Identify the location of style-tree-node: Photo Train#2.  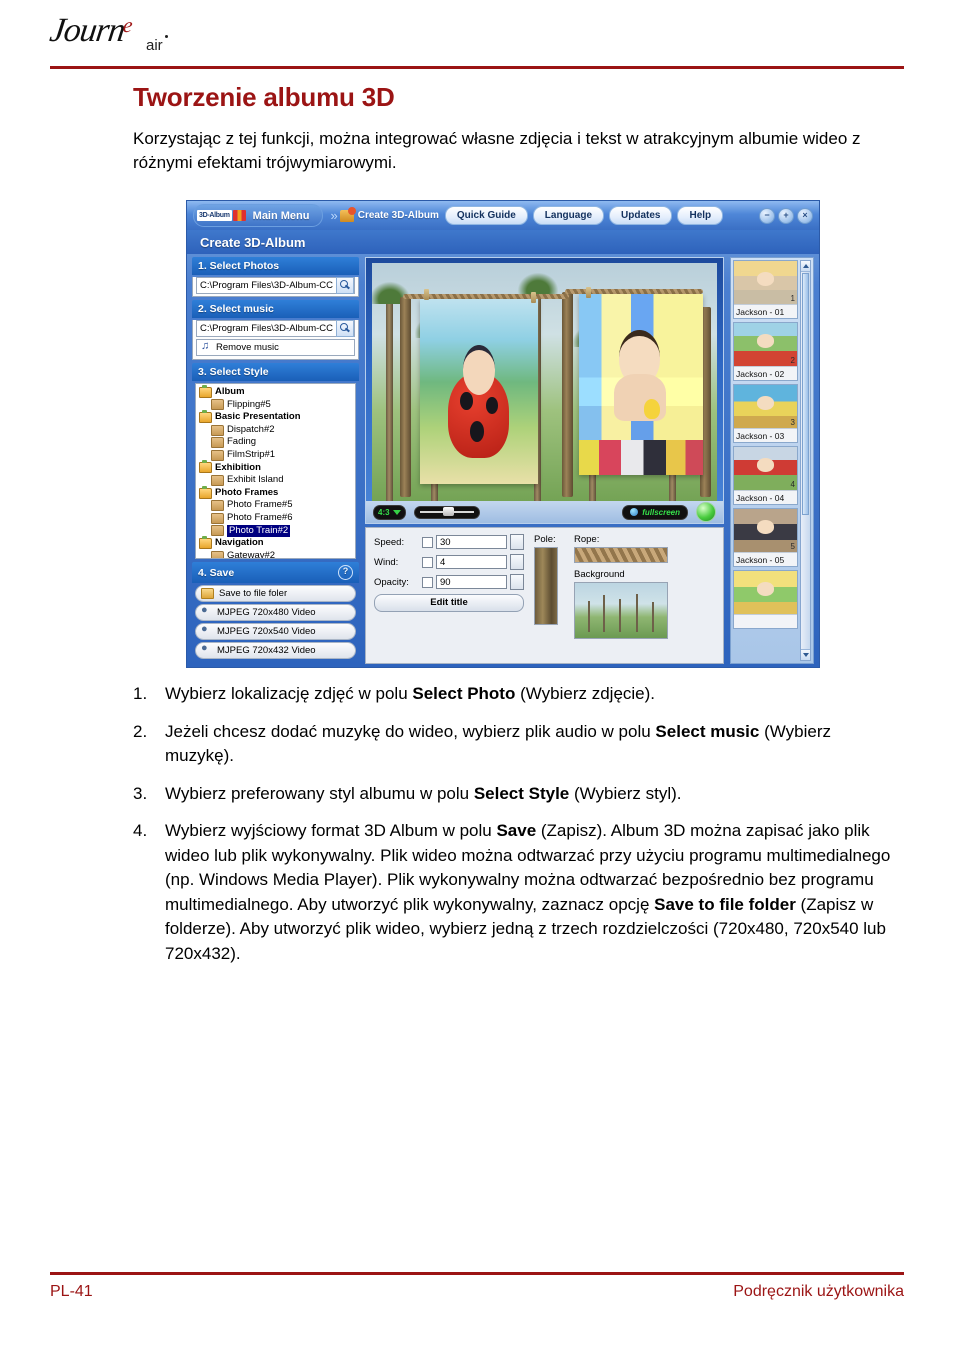
(277, 531).